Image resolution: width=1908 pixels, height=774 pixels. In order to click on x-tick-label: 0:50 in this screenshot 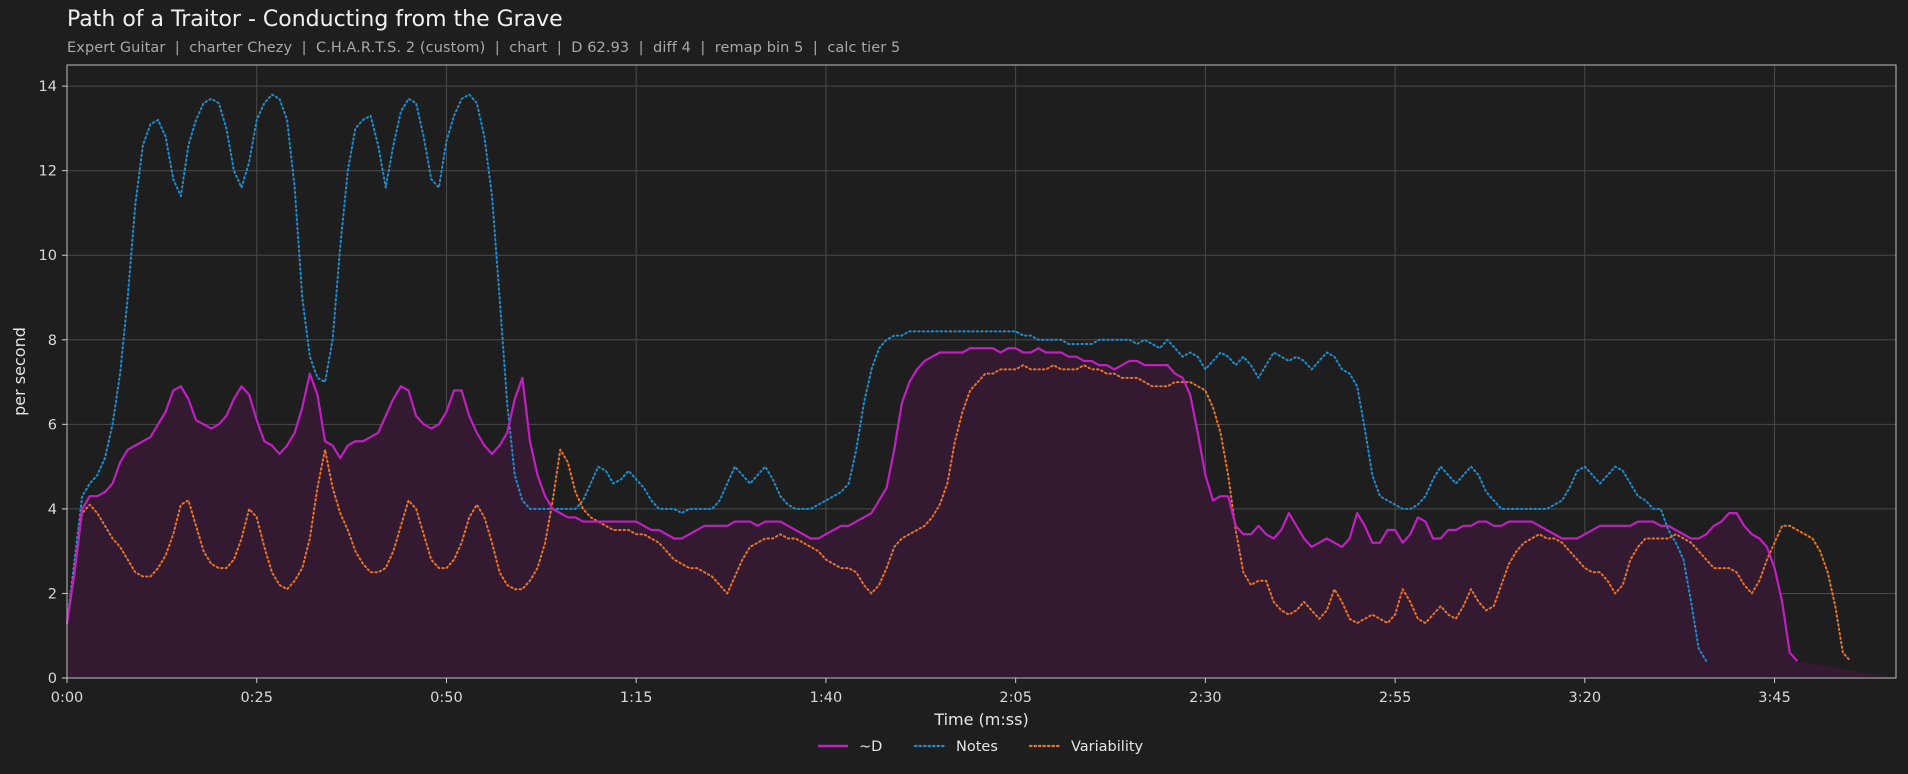, I will do `click(446, 698)`.